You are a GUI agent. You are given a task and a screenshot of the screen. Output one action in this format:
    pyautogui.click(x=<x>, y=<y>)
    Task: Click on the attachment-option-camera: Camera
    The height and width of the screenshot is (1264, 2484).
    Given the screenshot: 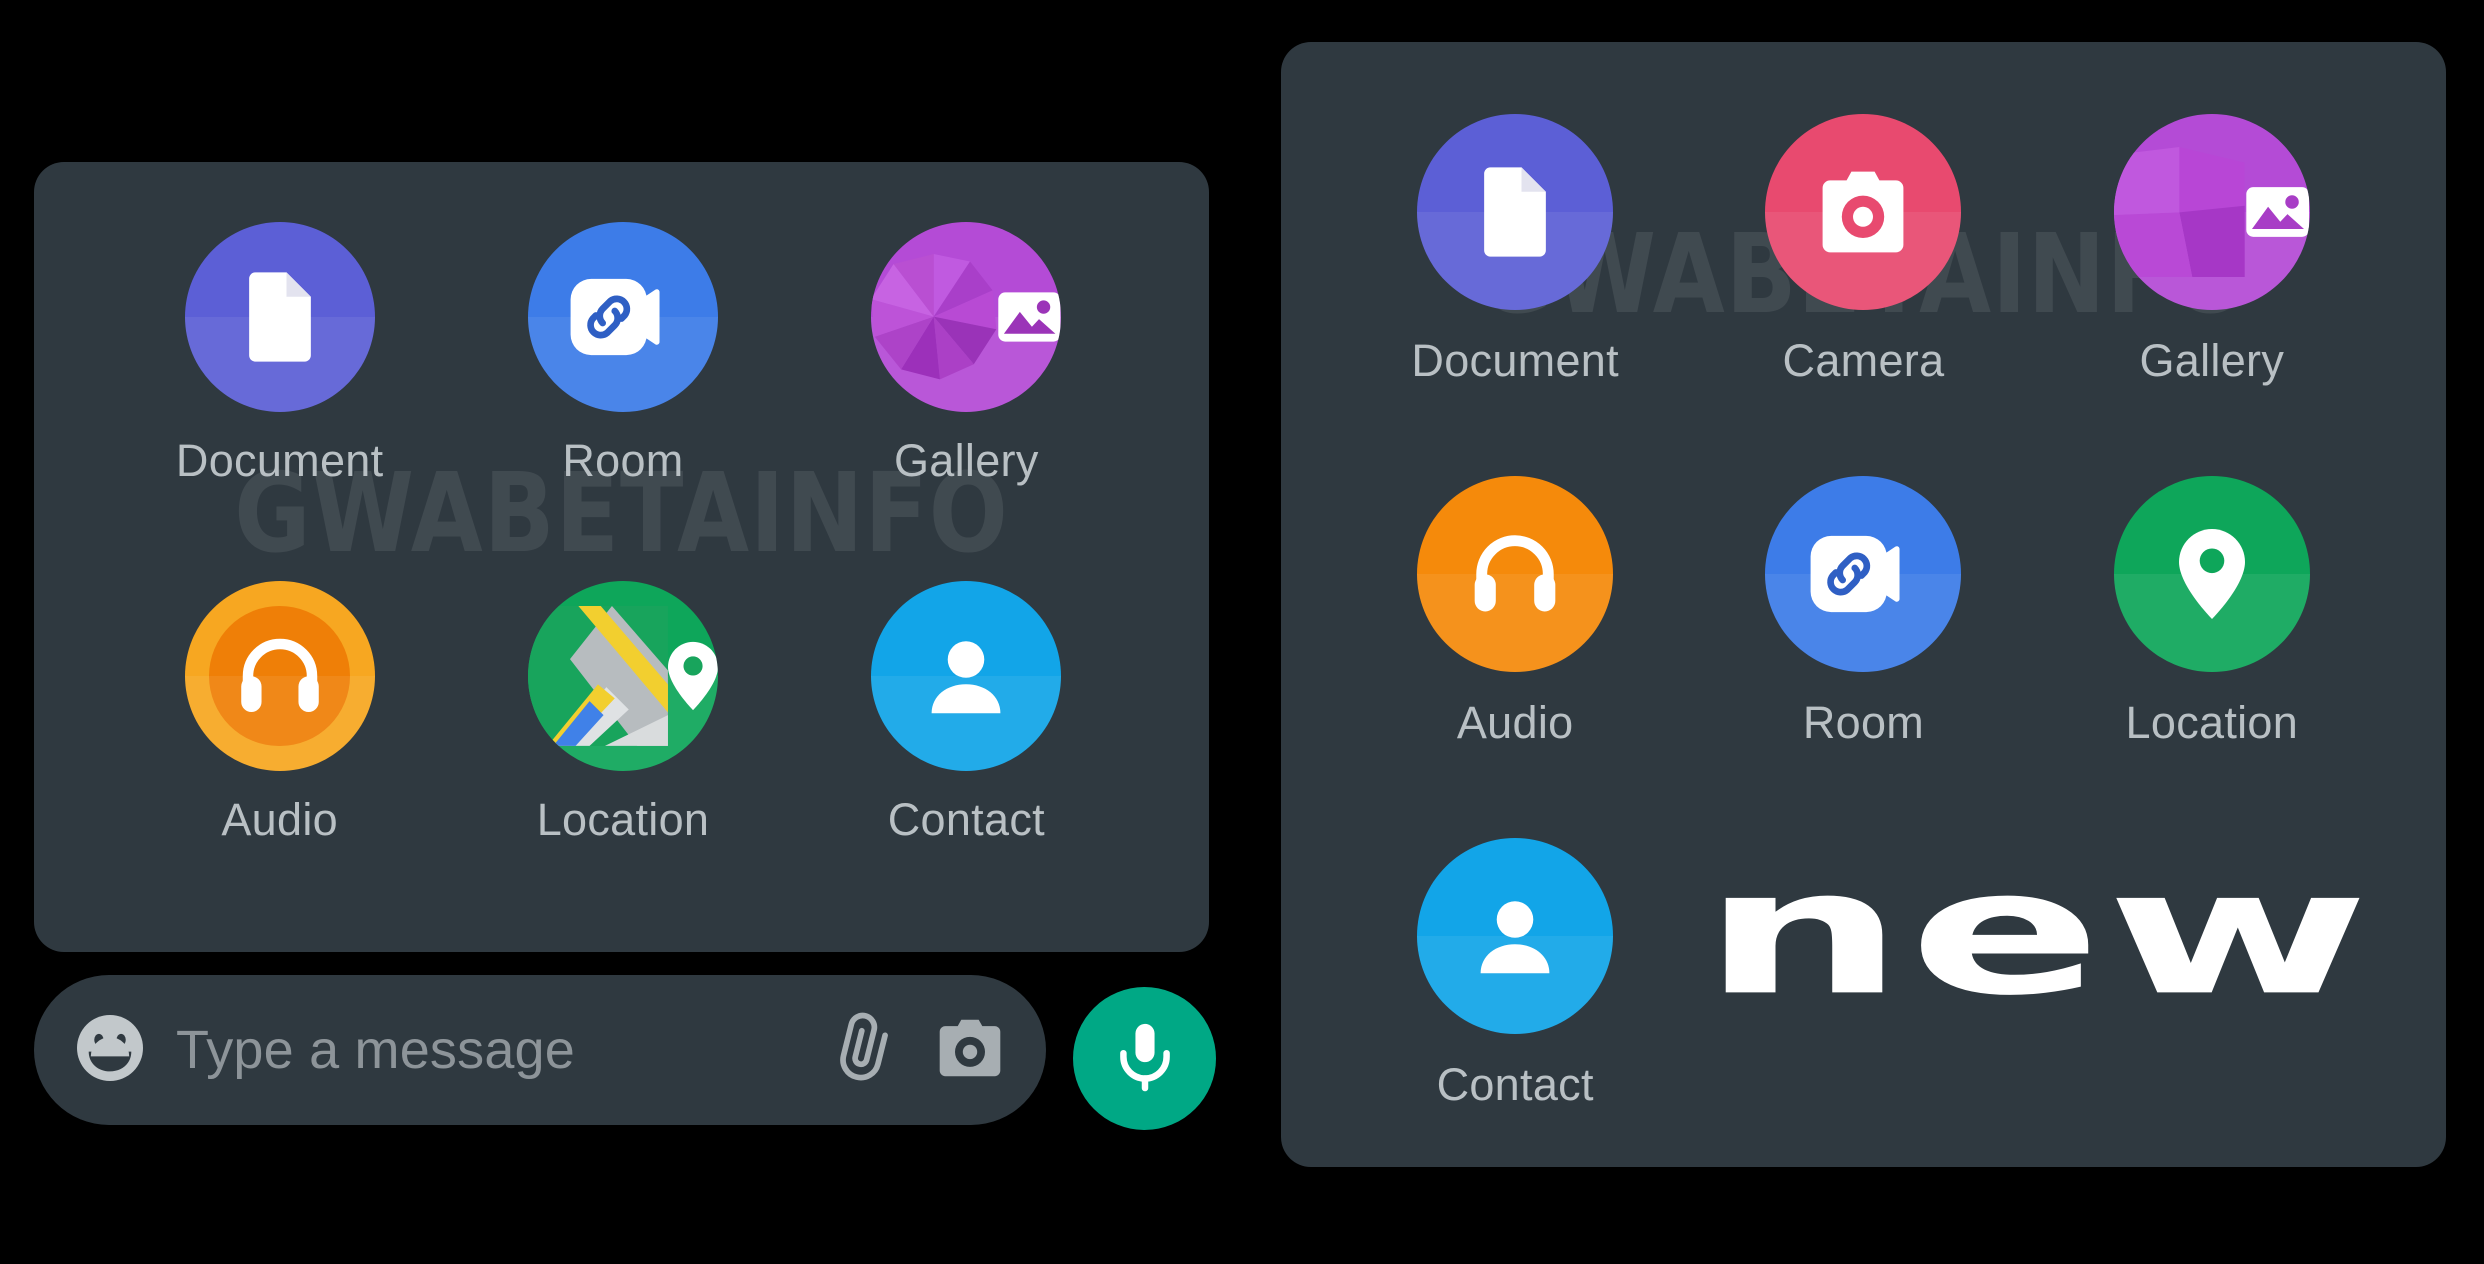 What is the action you would take?
    pyautogui.click(x=1863, y=248)
    